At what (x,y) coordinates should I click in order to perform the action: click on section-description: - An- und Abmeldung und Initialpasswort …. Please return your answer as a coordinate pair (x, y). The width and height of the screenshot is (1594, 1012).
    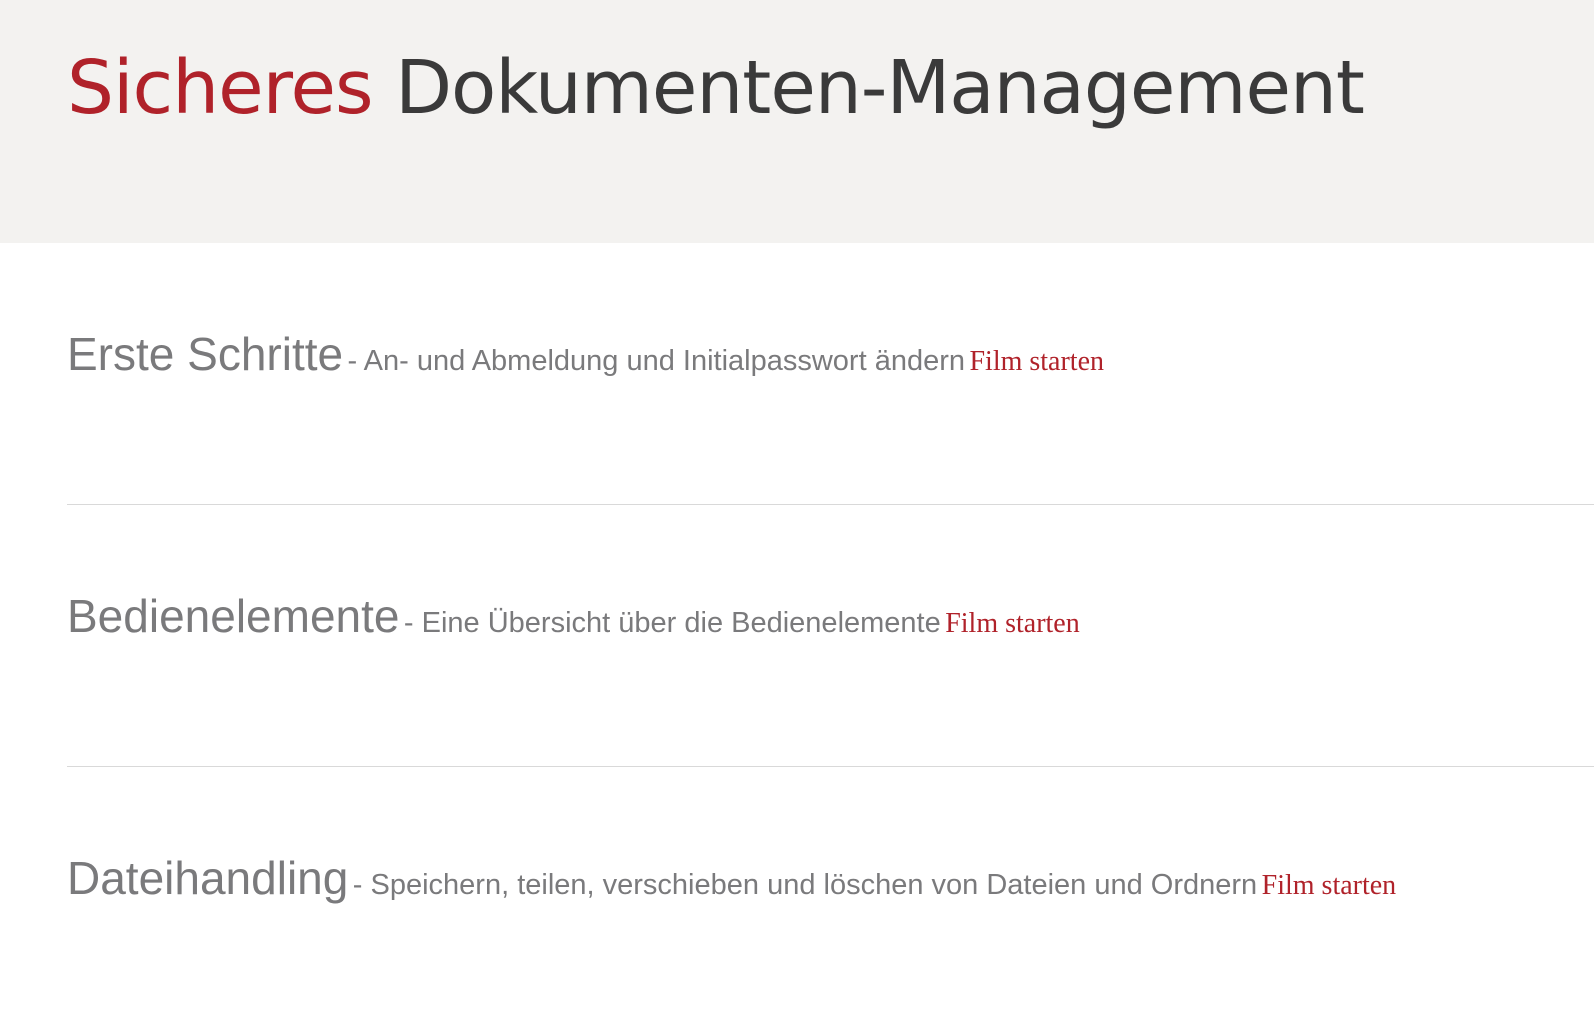
    Looking at the image, I should click on (656, 361).